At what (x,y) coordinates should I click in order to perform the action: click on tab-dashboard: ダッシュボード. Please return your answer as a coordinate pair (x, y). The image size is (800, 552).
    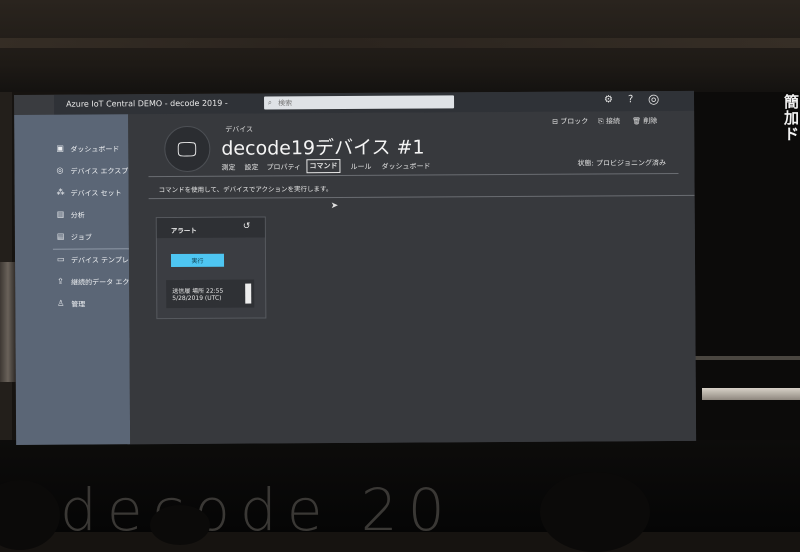
    Looking at the image, I should click on (405, 166).